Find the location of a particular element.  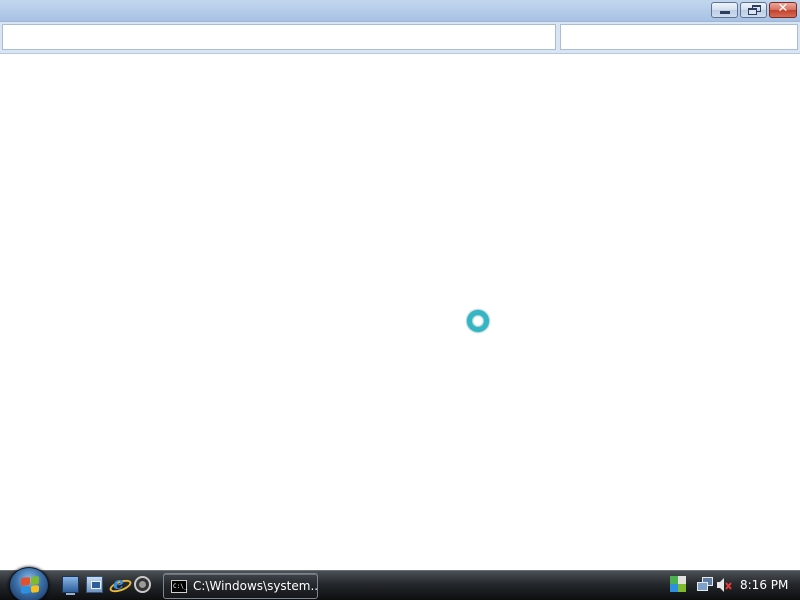

window-toolbar is located at coordinates (400, 38).